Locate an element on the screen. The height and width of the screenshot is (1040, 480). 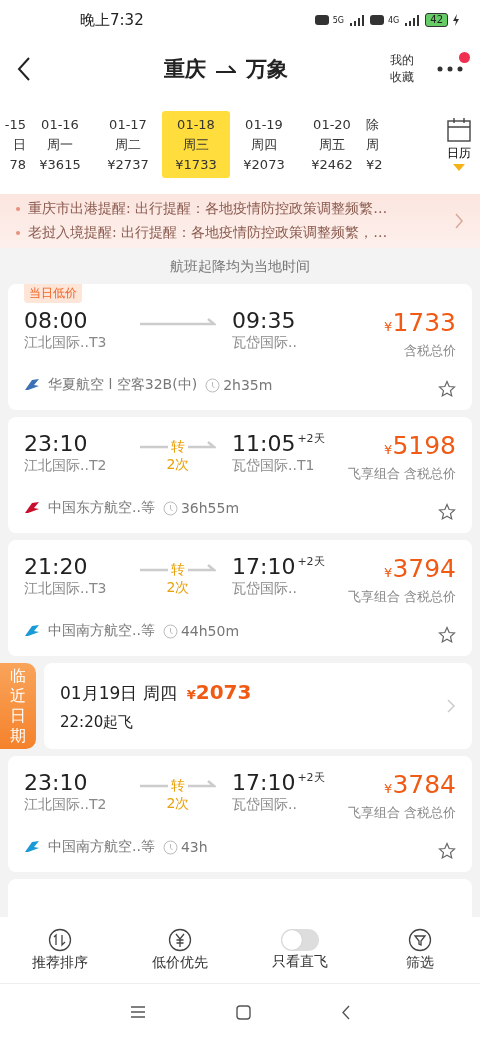
nearby-date: 01月19日 周四 is located at coordinates (118, 693).